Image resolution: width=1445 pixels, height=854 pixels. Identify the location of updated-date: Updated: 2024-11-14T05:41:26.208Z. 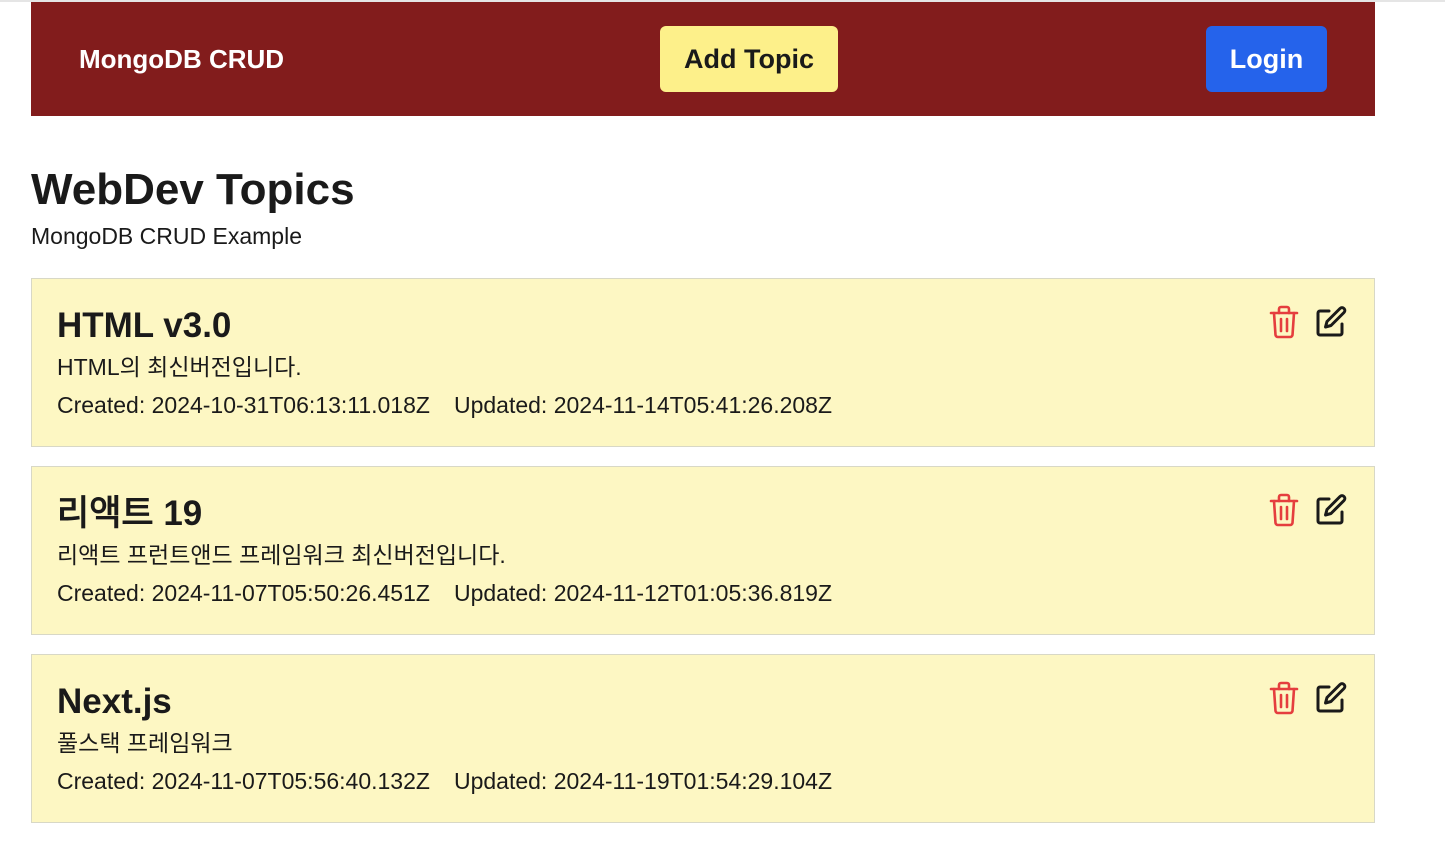
(643, 405).